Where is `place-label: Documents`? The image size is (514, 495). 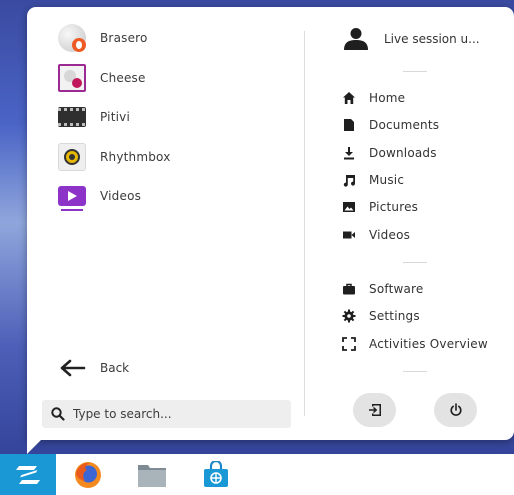 place-label: Documents is located at coordinates (404, 125).